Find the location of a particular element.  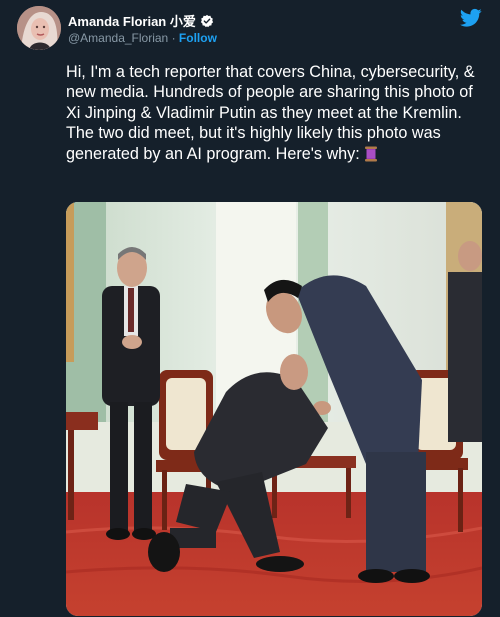

author-display-name: Amanda Florian 小爱 is located at coordinates (132, 20).